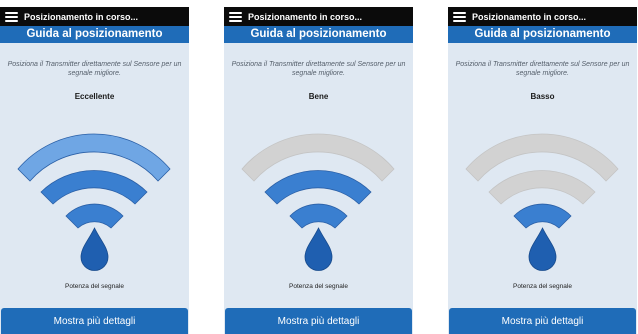  I want to click on signal-level-label: Bene, so click(318, 96).